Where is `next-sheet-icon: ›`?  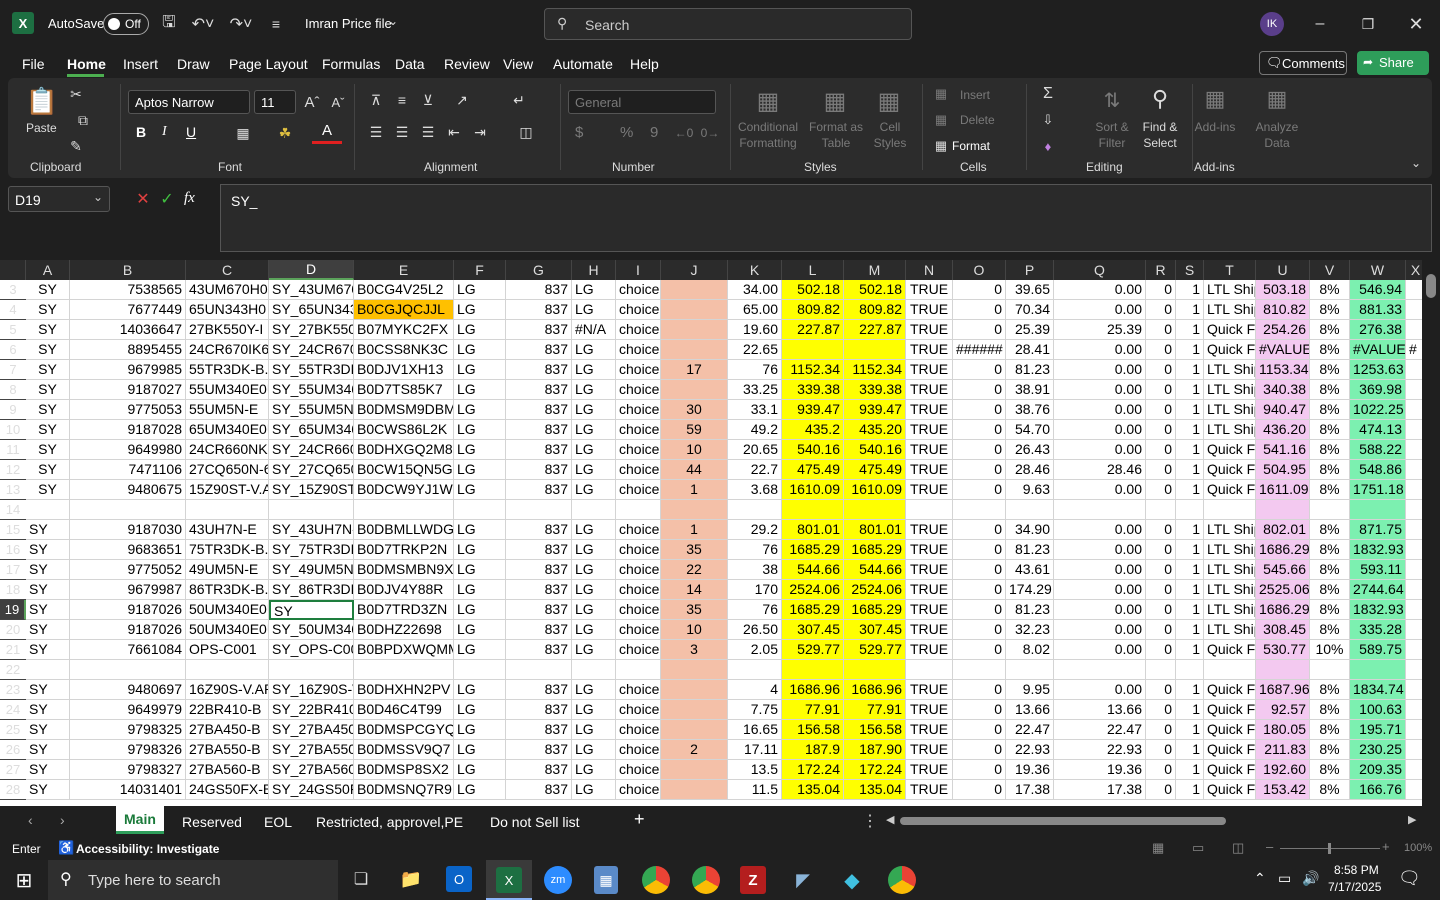
next-sheet-icon: › is located at coordinates (62, 820).